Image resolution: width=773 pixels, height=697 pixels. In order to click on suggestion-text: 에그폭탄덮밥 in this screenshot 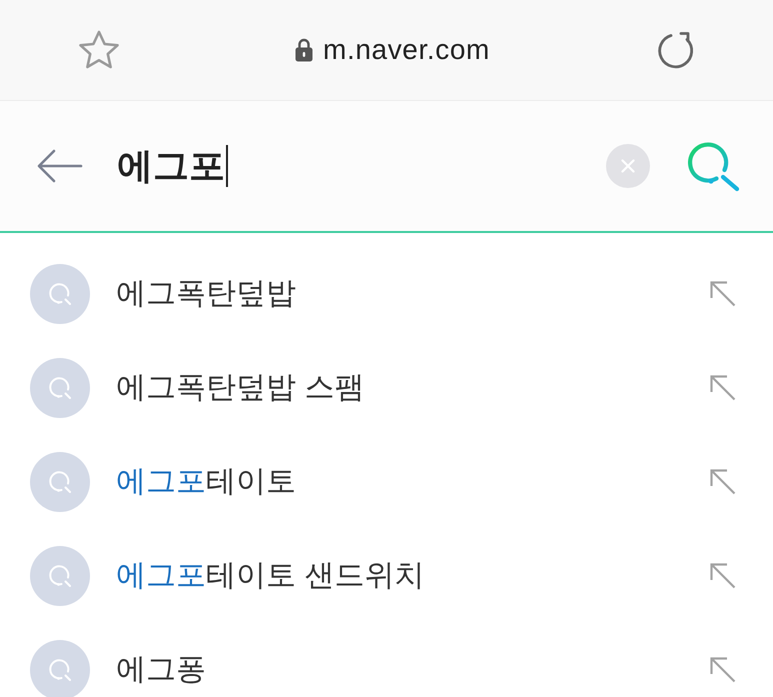, I will do `click(413, 294)`.